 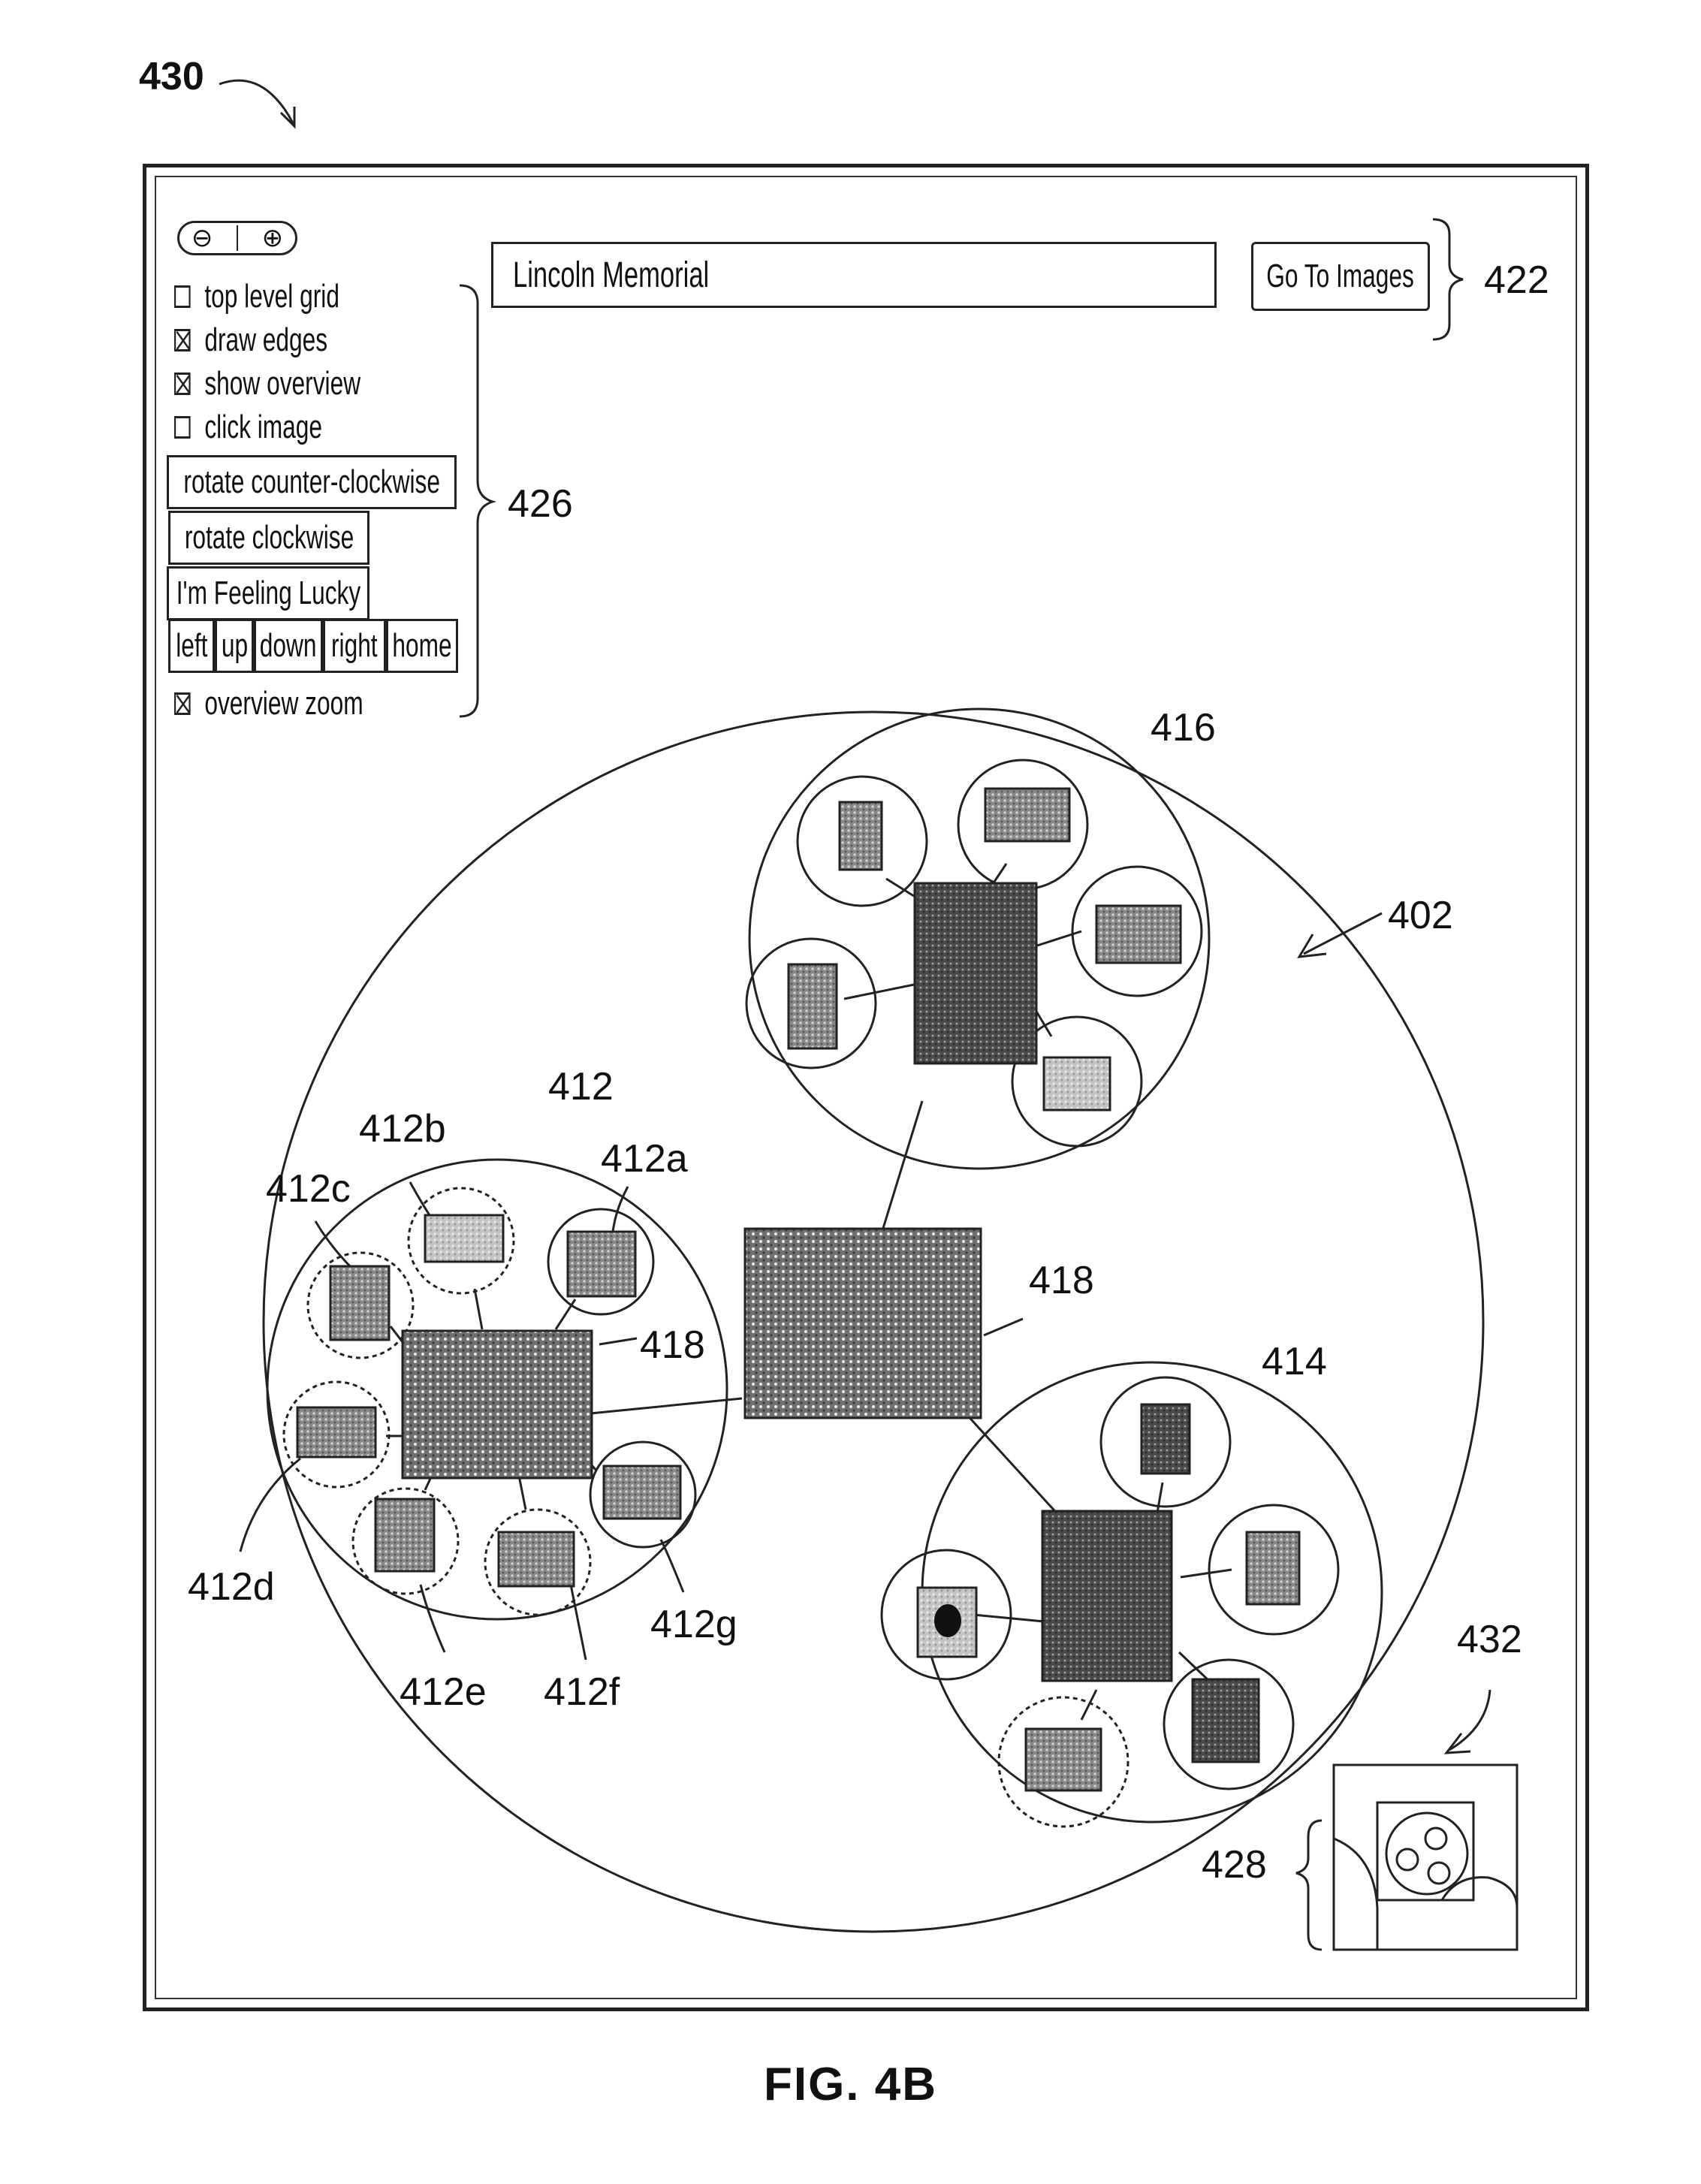 What do you see at coordinates (1516, 280) in the screenshot?
I see `ref-422: 422` at bounding box center [1516, 280].